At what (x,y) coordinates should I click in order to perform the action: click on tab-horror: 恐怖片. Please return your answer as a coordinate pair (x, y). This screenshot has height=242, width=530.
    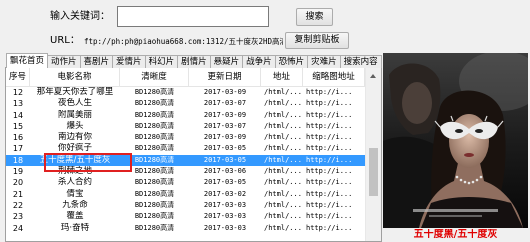
    Looking at the image, I should click on (291, 61).